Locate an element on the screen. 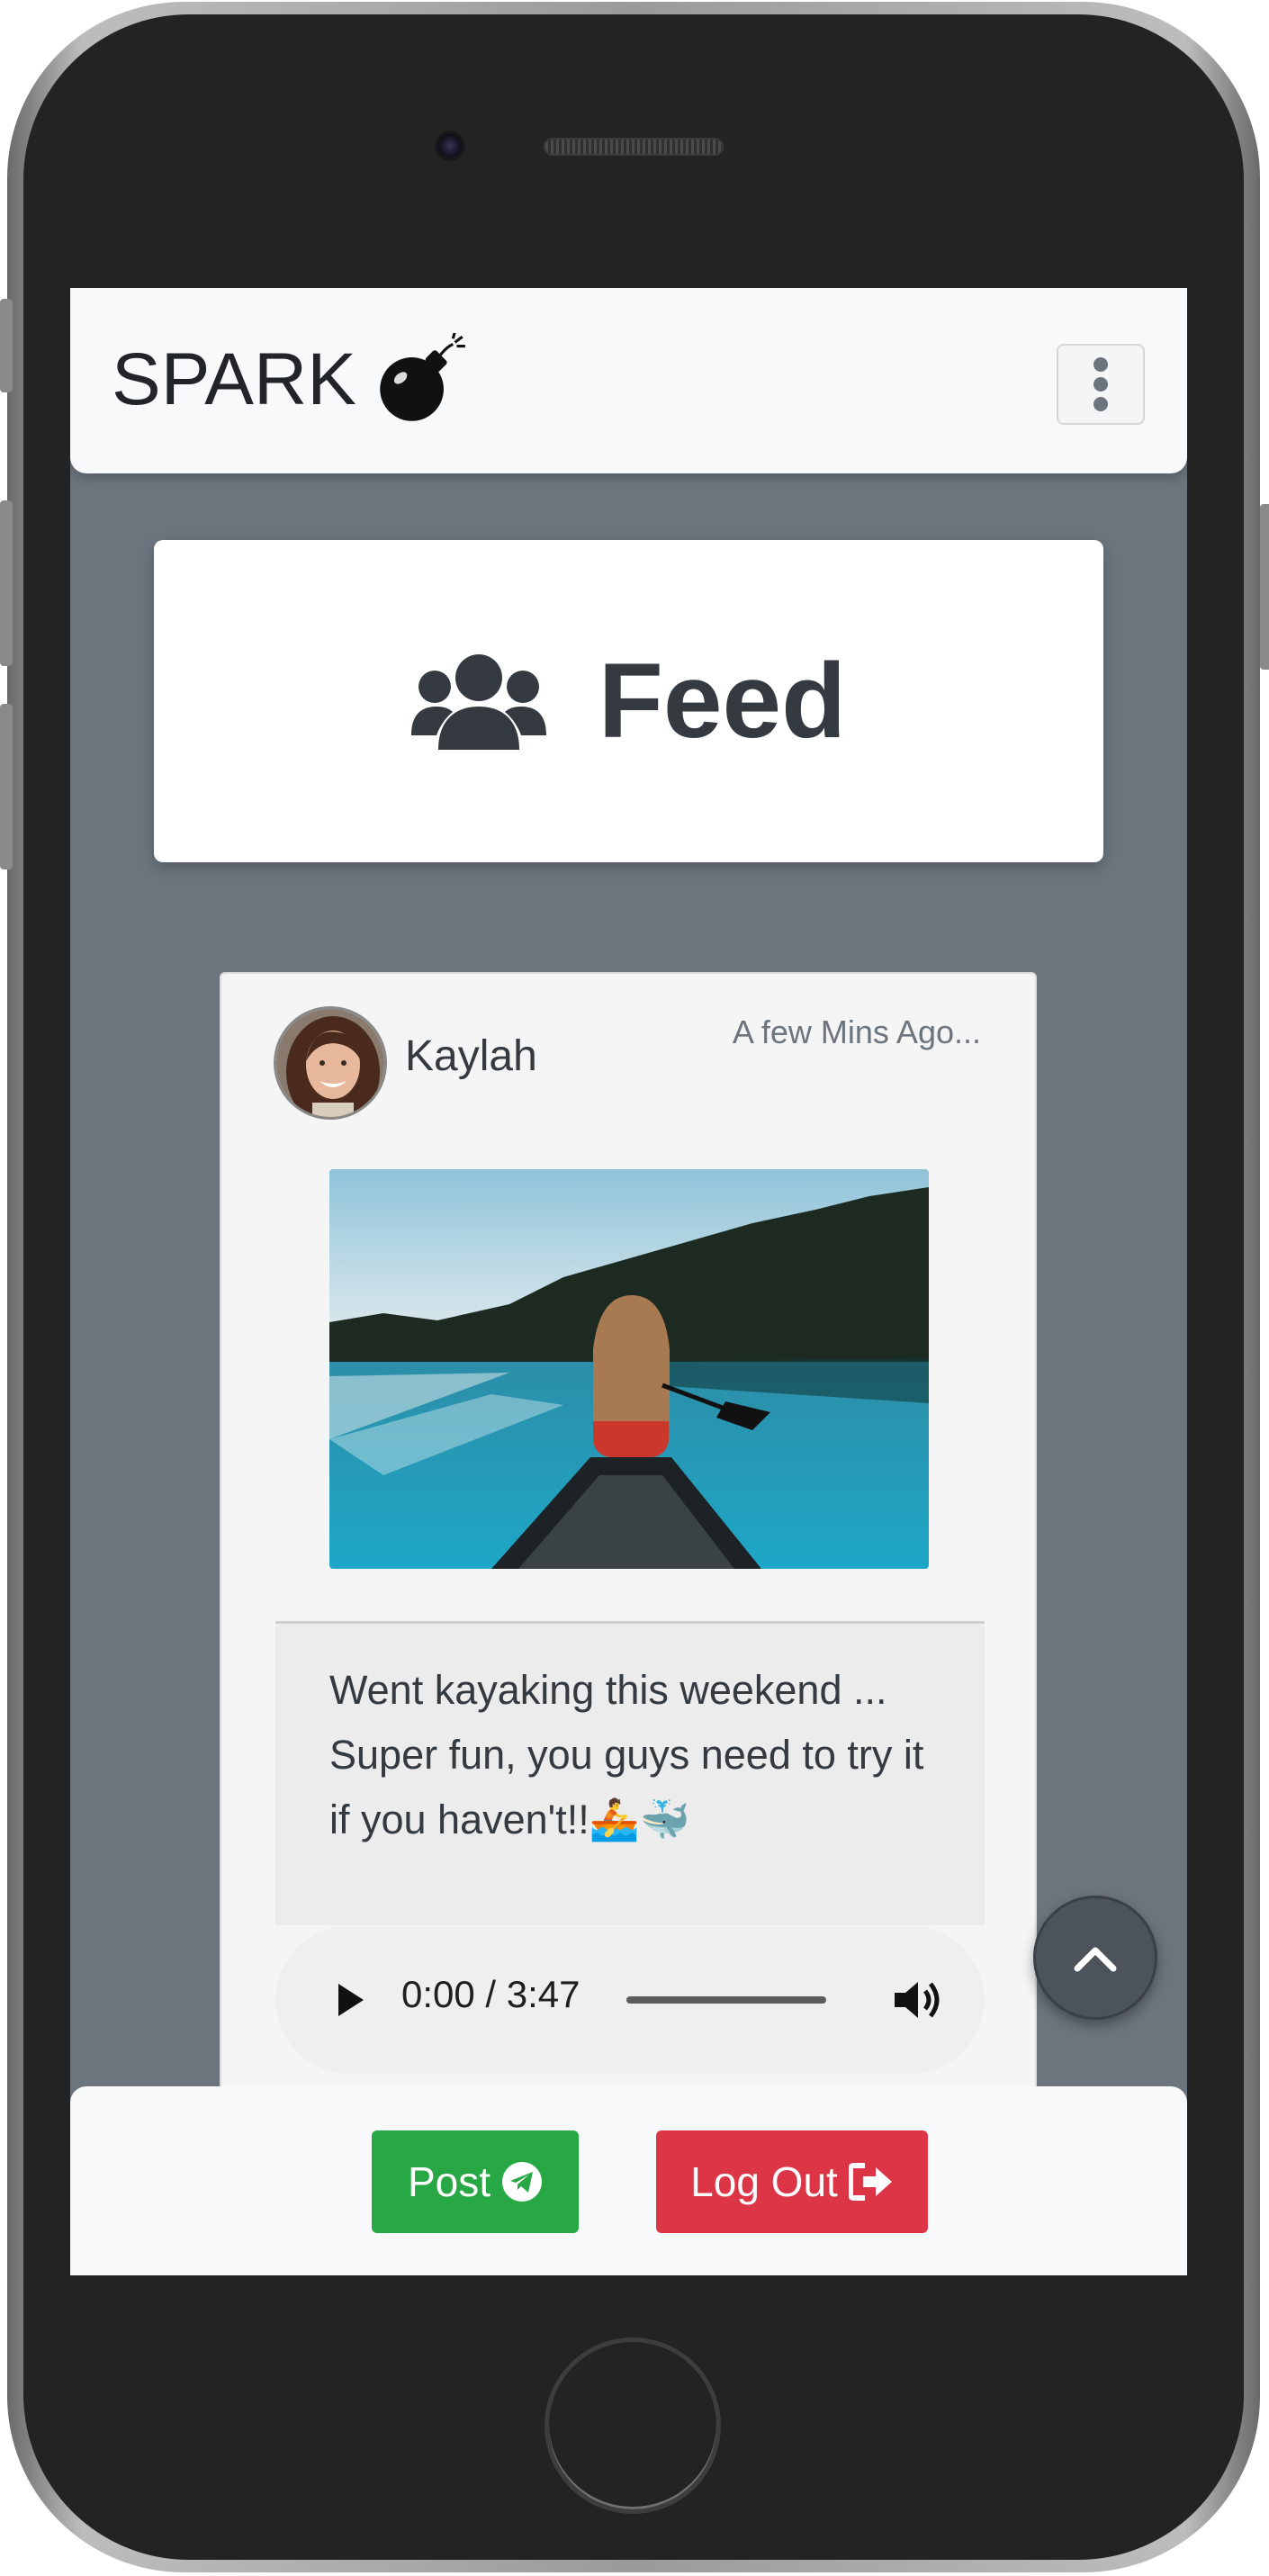 The height and width of the screenshot is (2576, 1269). bomb-icon is located at coordinates (422, 377).